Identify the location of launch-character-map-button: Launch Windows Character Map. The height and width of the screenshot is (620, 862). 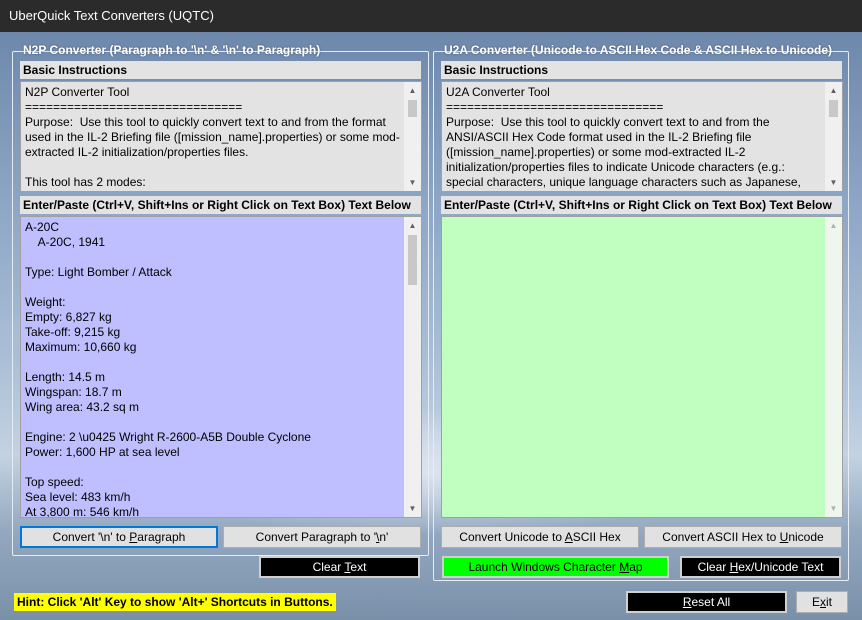
(555, 567).